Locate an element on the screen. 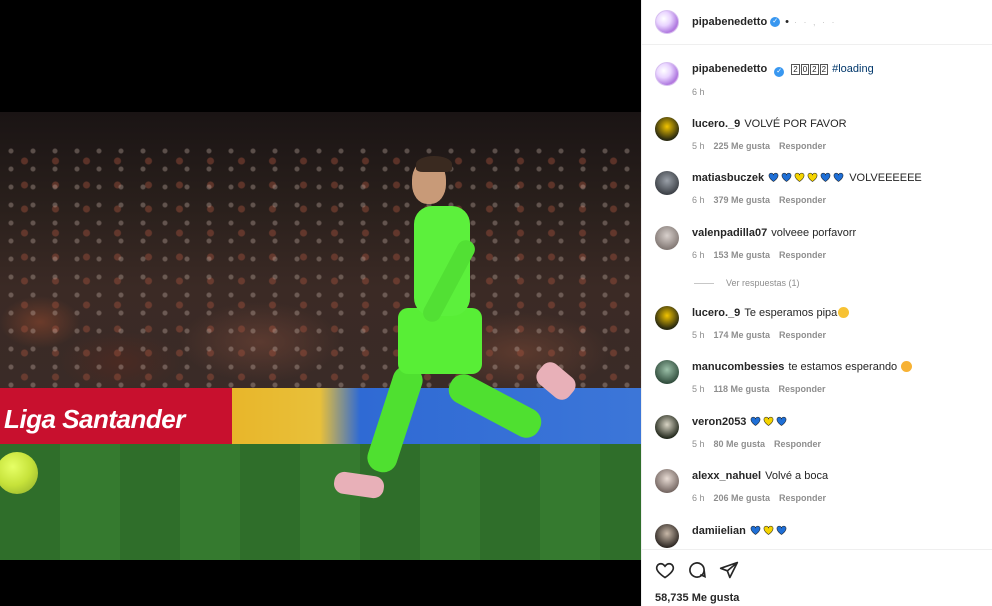 Image resolution: width=992 pixels, height=606 pixels. comment-text: VOLVÉ POR FAVOR is located at coordinates (795, 124).